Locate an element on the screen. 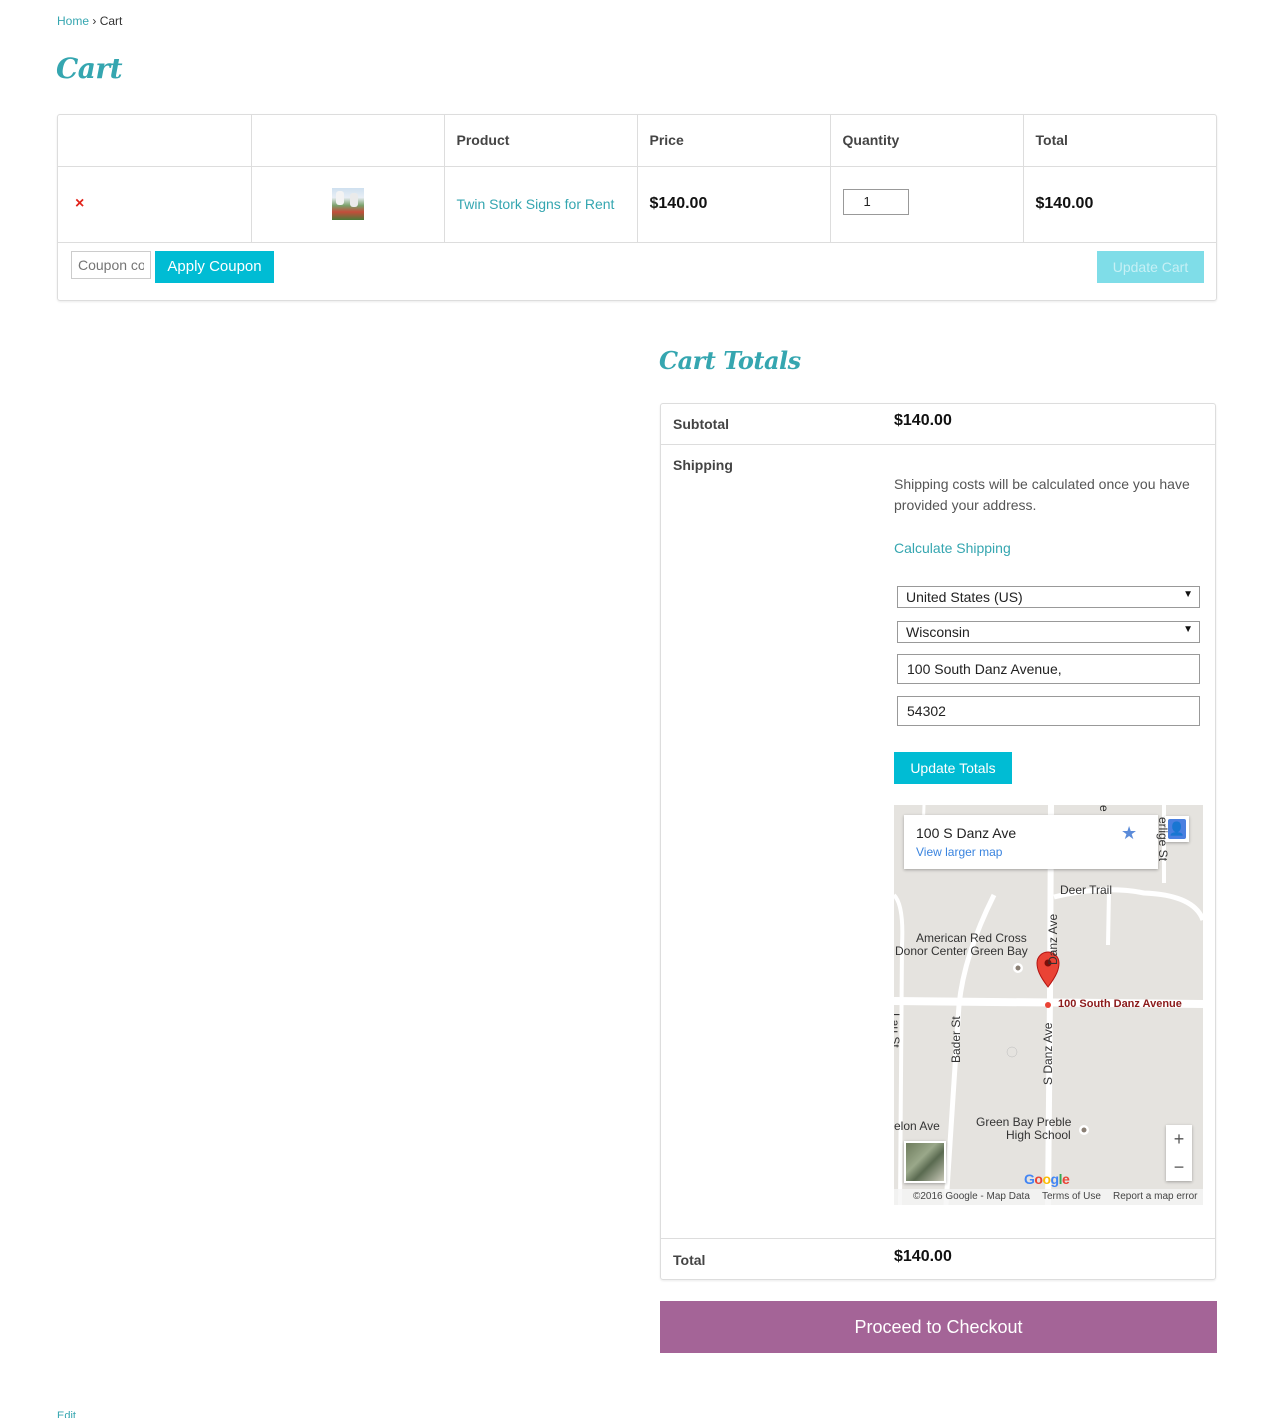 Image resolution: width=1266 pixels, height=1418 pixels. shipping-label: Shipping is located at coordinates (703, 465).